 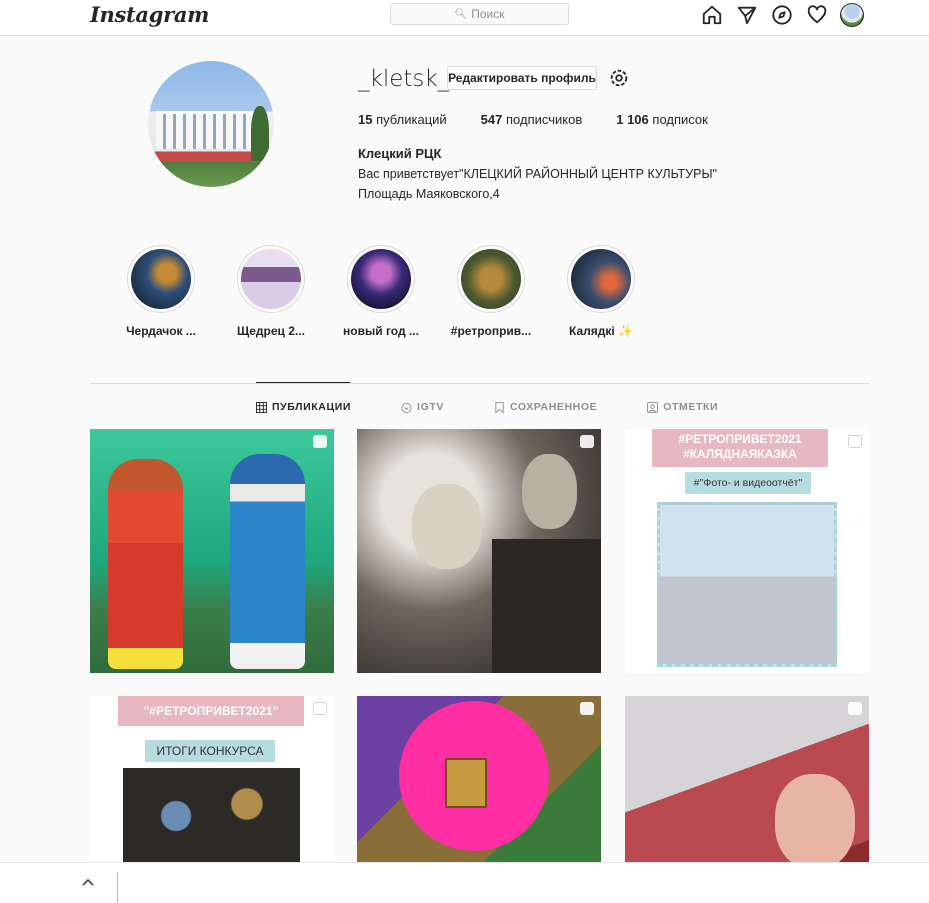 I want to click on search-input: 🔍︎ Поиск, so click(x=479, y=14).